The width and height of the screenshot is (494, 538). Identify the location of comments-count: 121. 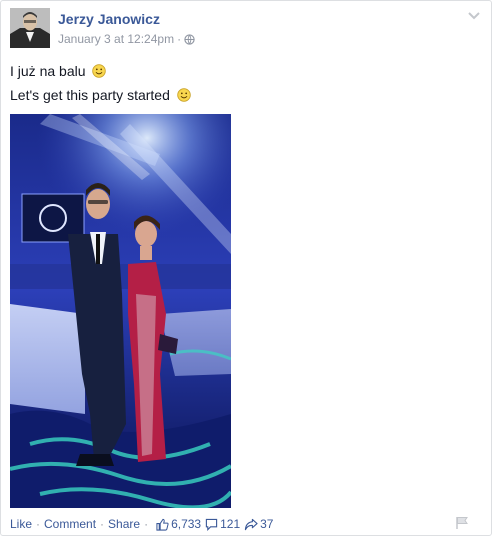
(222, 524).